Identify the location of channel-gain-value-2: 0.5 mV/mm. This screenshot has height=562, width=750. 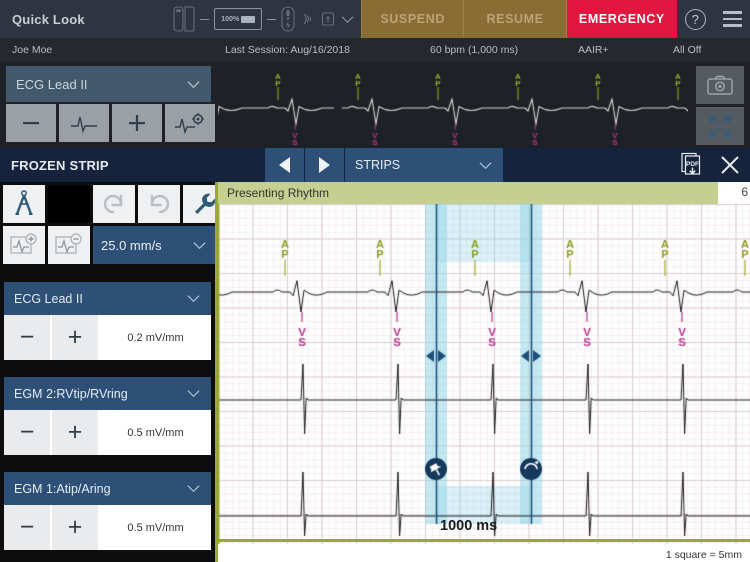
(155, 527).